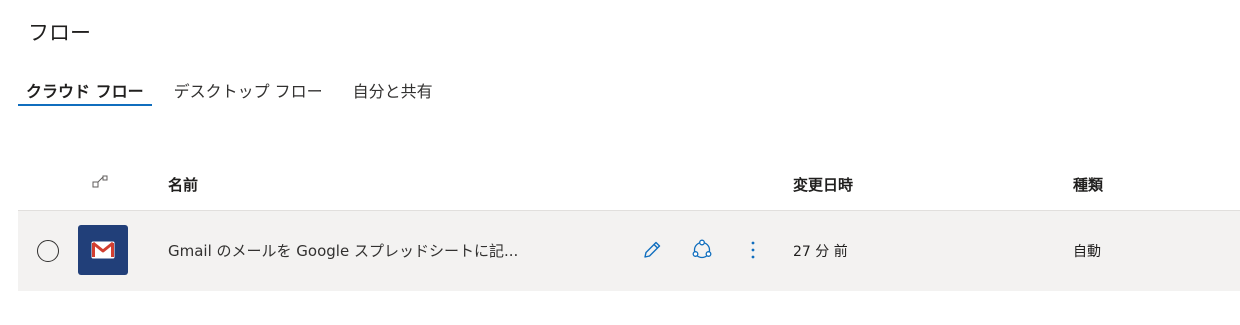 Image resolution: width=1240 pixels, height=325 pixels. I want to click on tab-shared-with-me: 自分と共有, so click(393, 89).